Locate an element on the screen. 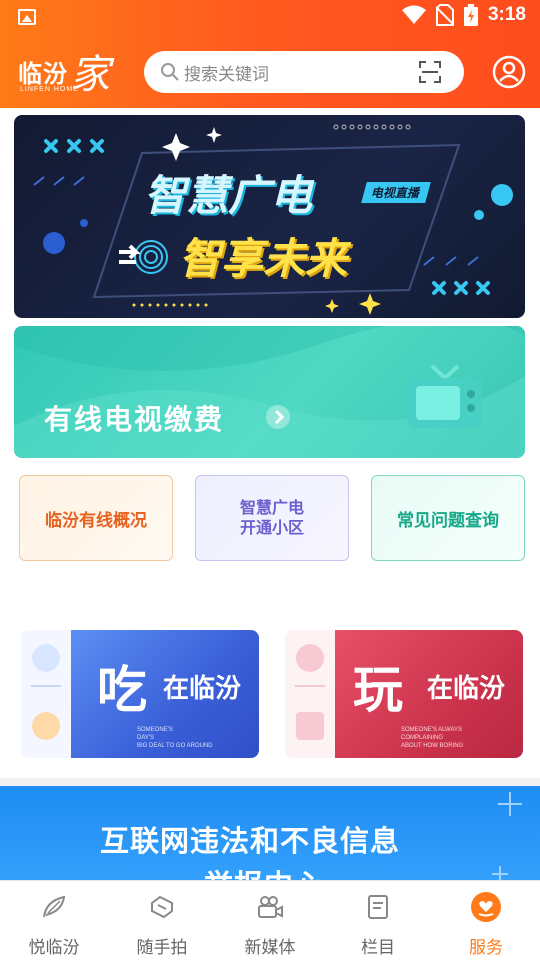  television-icon is located at coordinates (445, 396).